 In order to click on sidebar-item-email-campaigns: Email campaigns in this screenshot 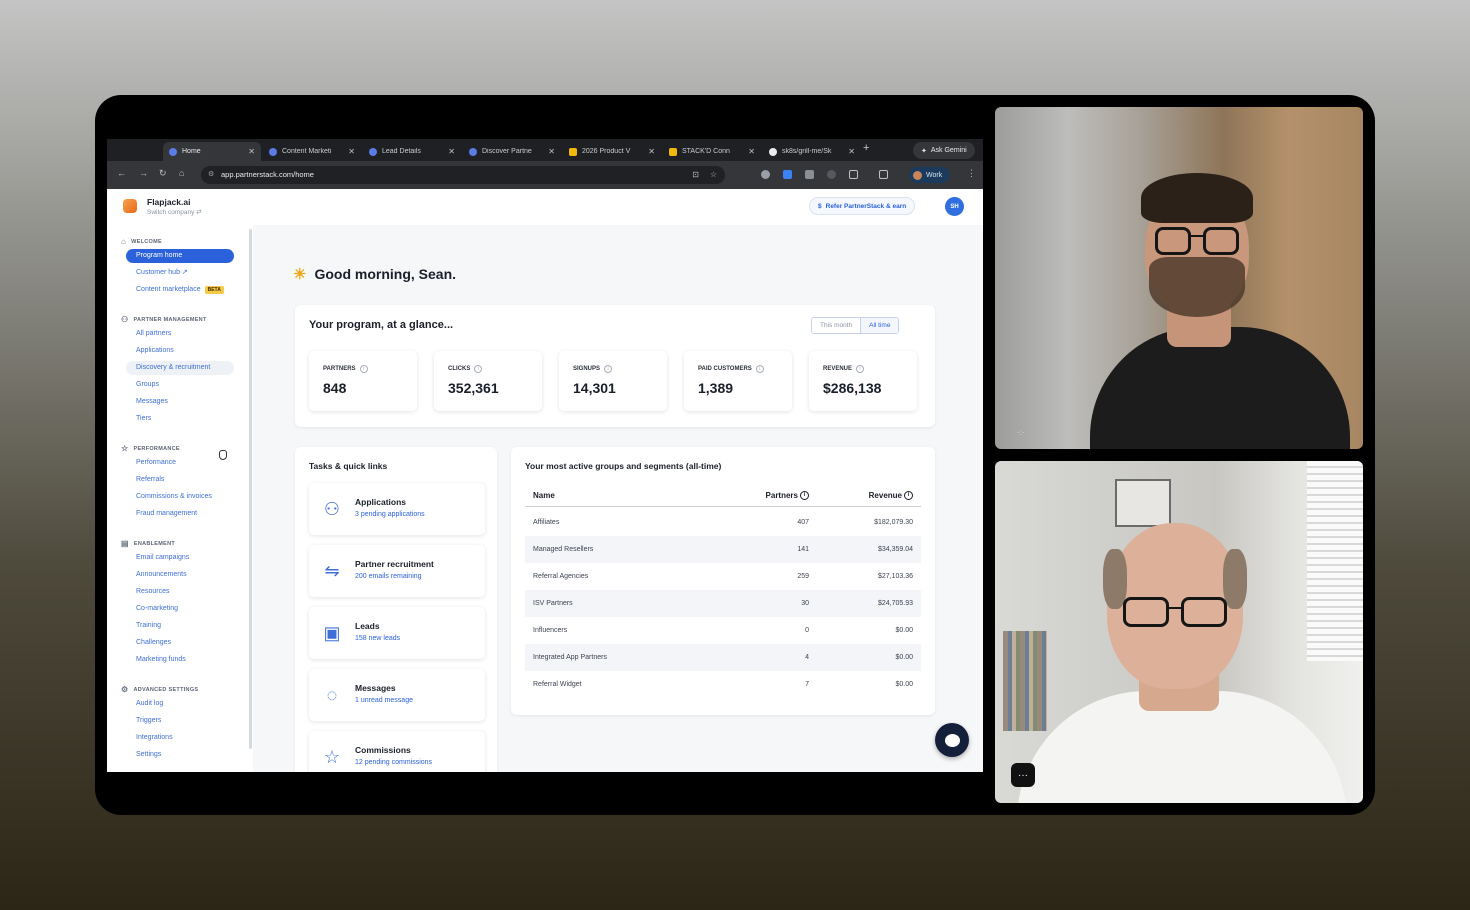, I will do `click(180, 558)`.